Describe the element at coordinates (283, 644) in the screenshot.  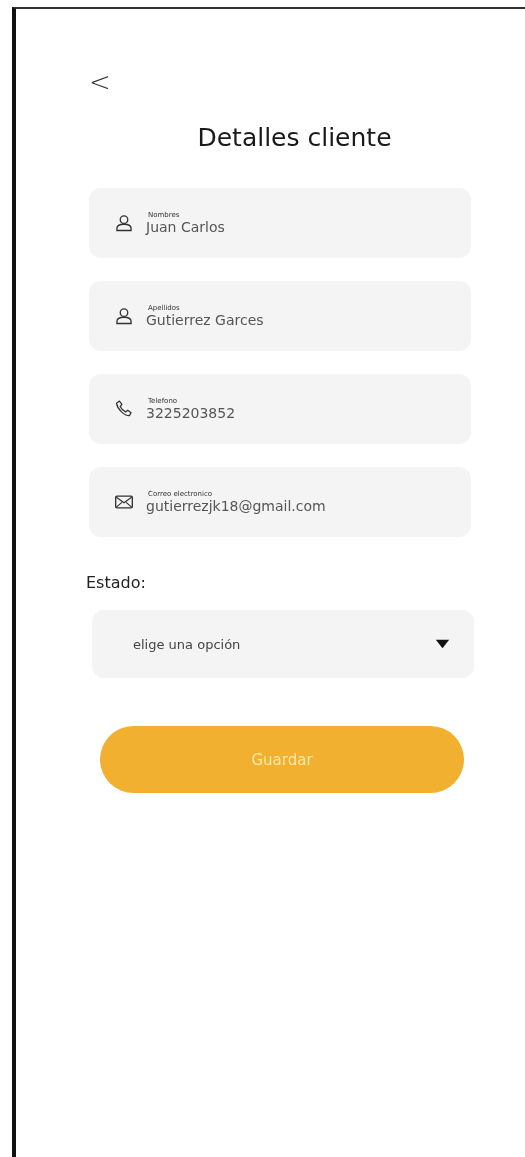
I see `status-dropdown: elige una opción` at that location.